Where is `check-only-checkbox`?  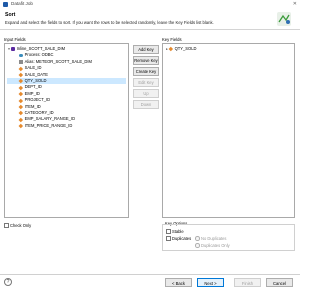
check-only-checkbox is located at coordinates (6, 225).